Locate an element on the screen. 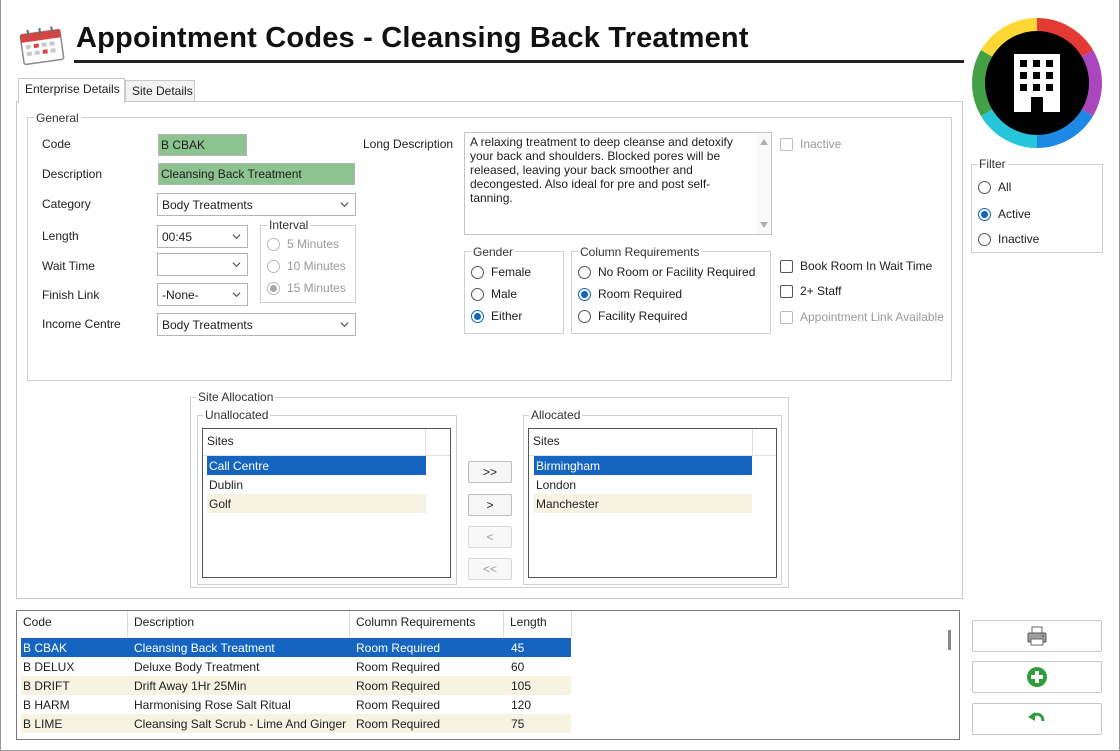  cell-code: B DELUX is located at coordinates (49, 667).